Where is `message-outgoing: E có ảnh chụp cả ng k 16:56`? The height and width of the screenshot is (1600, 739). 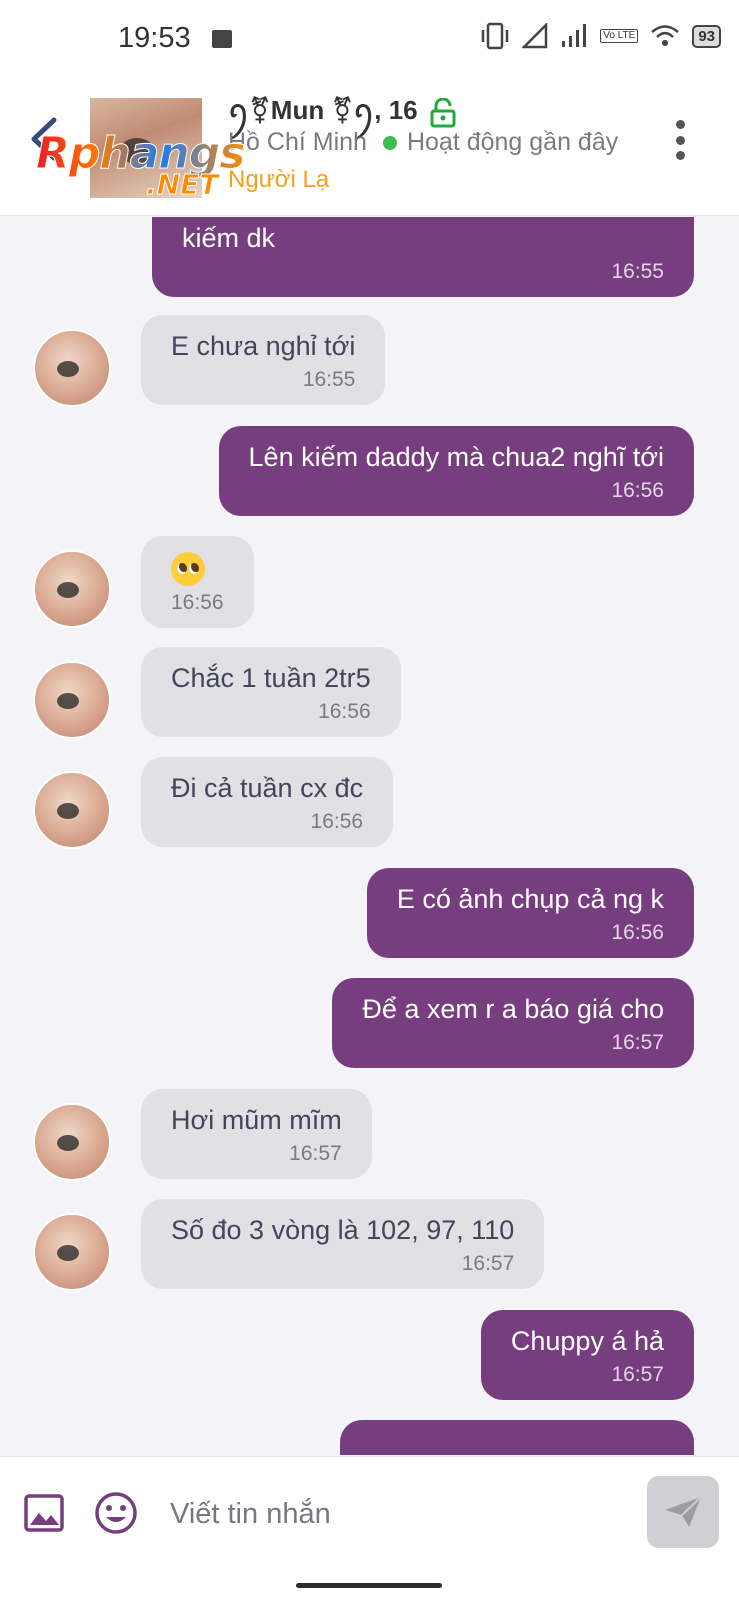
message-outgoing: E có ảnh chụp cả ng k 16:56 is located at coordinates (530, 913).